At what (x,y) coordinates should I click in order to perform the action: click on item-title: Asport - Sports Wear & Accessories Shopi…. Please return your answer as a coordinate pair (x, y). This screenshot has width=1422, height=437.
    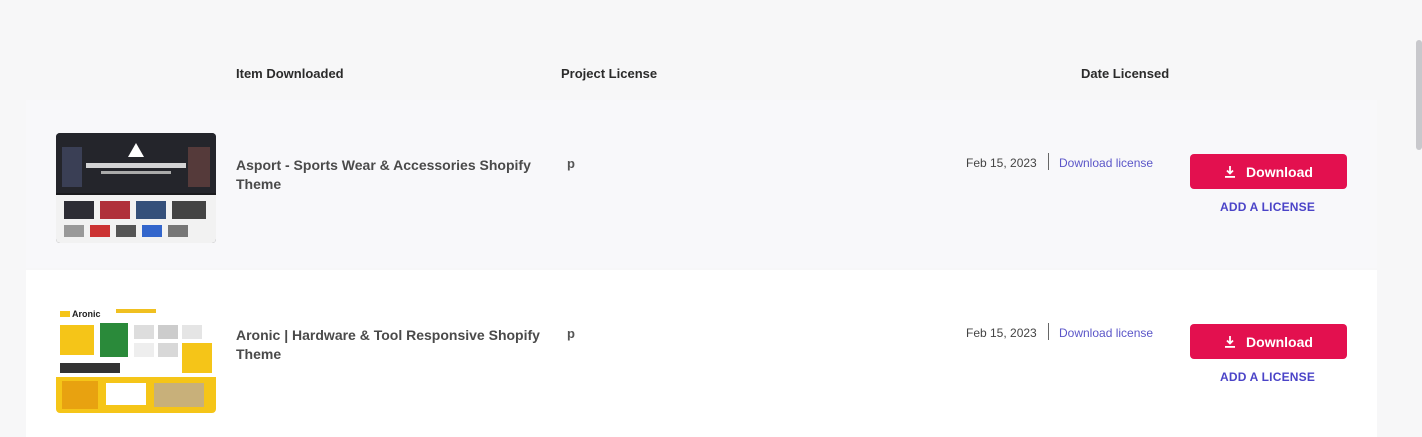
    Looking at the image, I should click on (401, 175).